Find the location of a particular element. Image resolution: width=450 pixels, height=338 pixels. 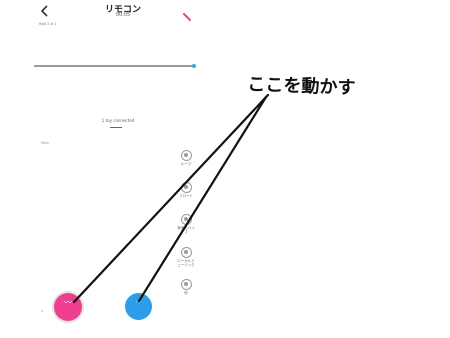

mode-voice-button: 音声でバイブ is located at coordinates (186, 224).